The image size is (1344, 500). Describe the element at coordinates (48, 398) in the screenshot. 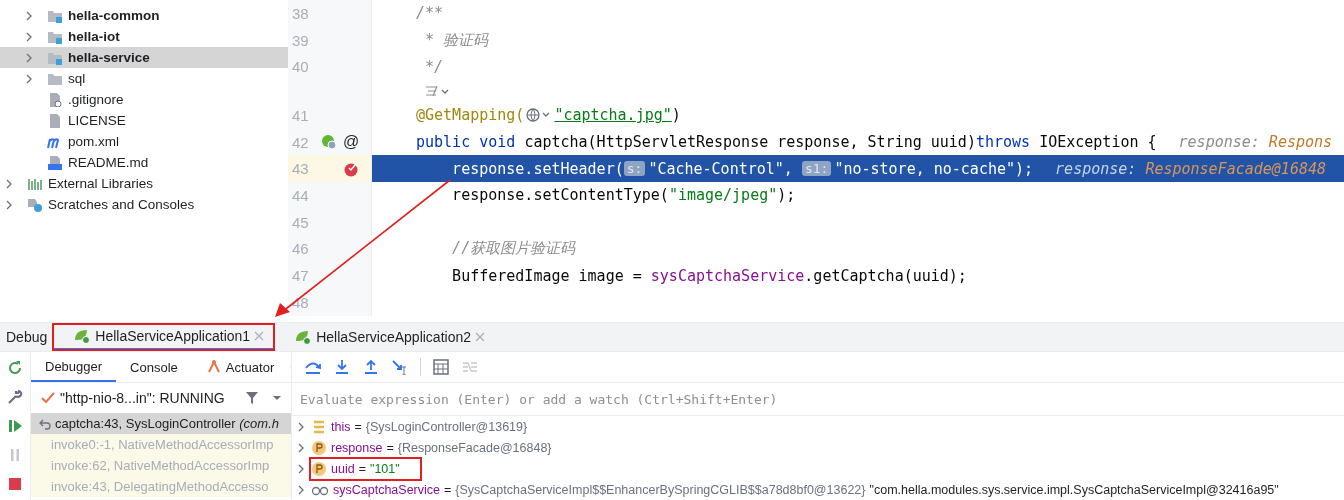

I see `check-icon` at that location.